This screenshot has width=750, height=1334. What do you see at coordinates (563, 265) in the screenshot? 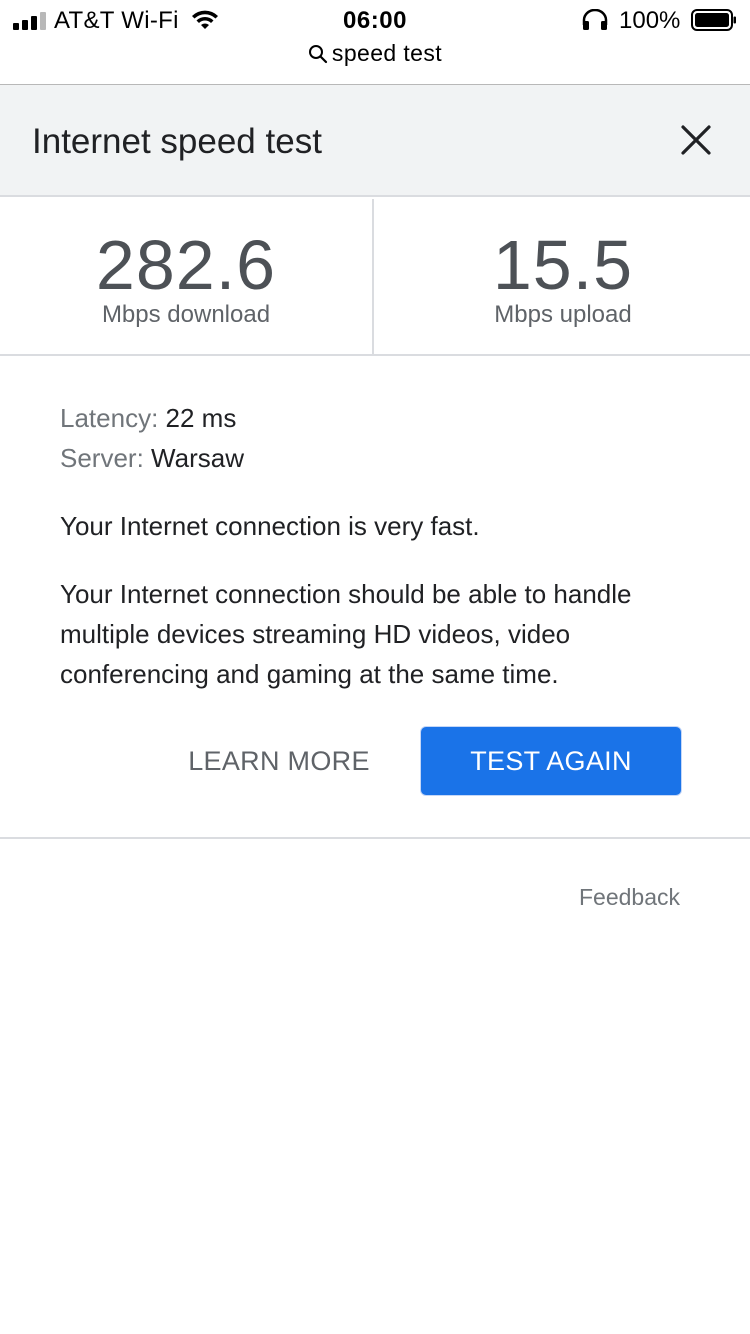
I see `upload-speed: 15.5` at bounding box center [563, 265].